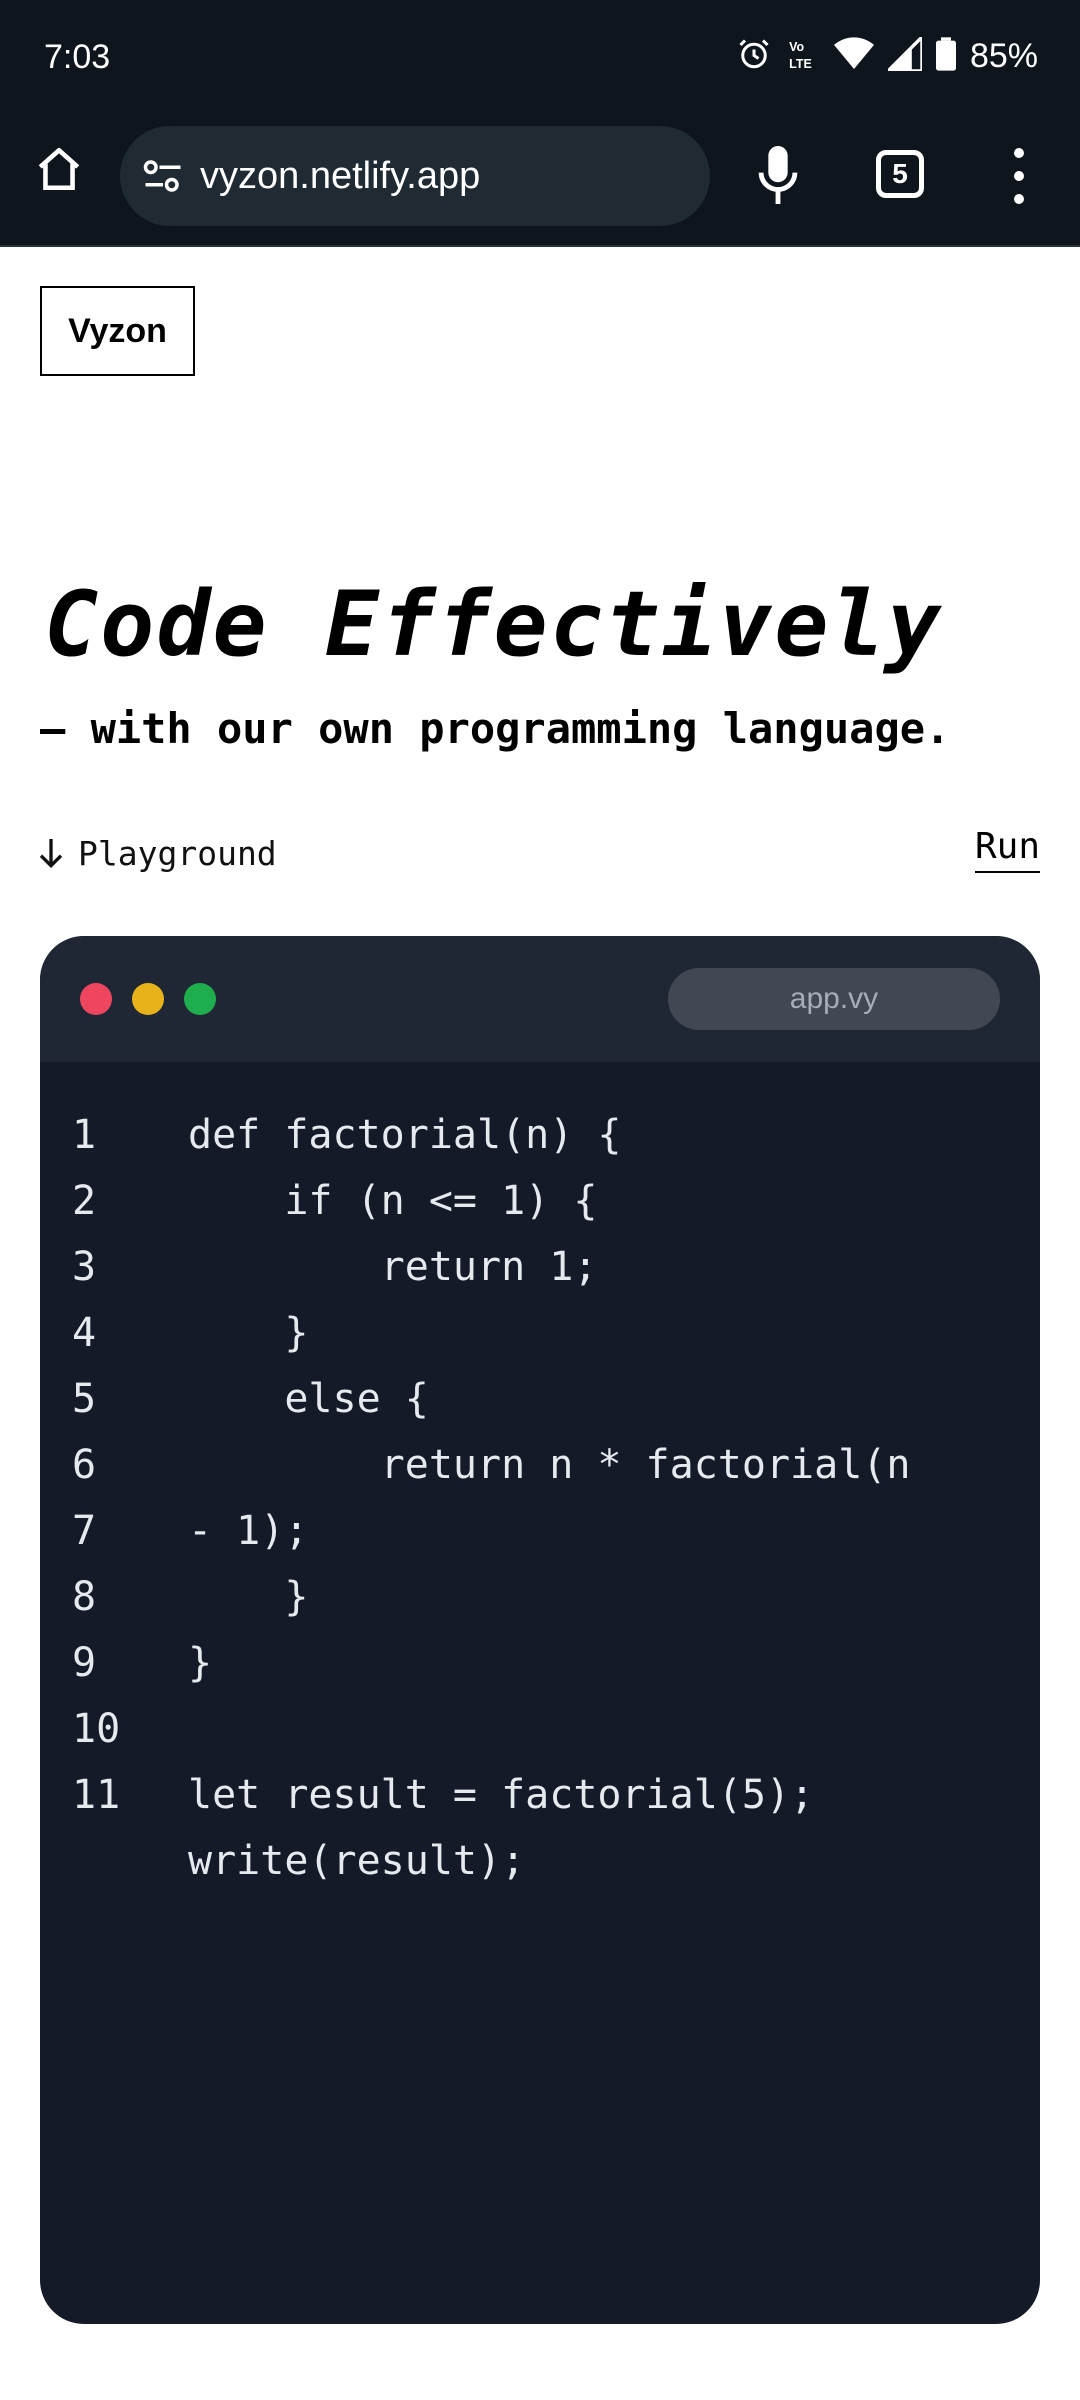 This screenshot has height=2400, width=1080. Describe the element at coordinates (540, 1871) in the screenshot. I see `code-line: write(result);` at that location.